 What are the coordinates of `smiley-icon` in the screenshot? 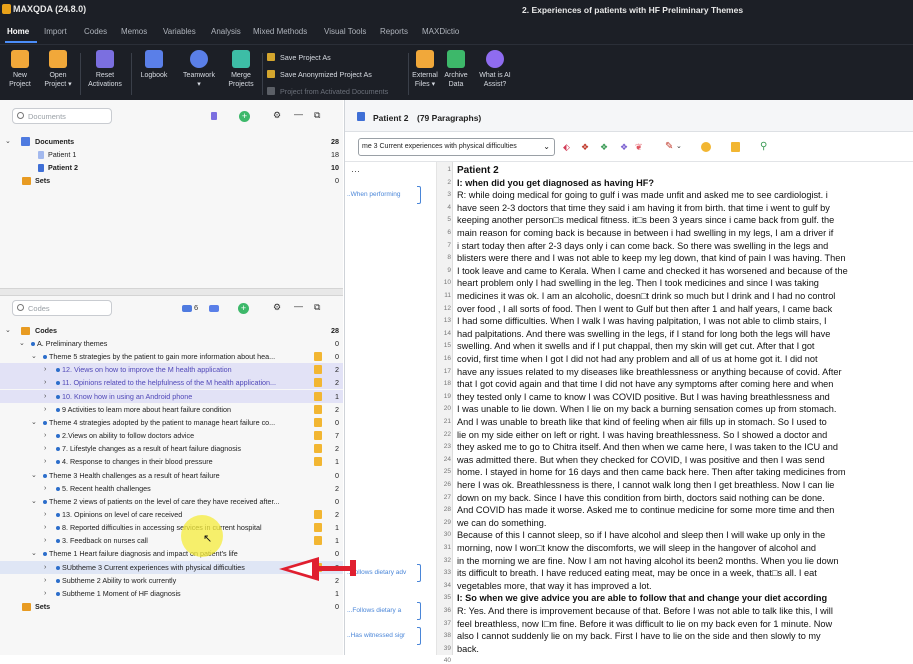 It's located at (706, 147).